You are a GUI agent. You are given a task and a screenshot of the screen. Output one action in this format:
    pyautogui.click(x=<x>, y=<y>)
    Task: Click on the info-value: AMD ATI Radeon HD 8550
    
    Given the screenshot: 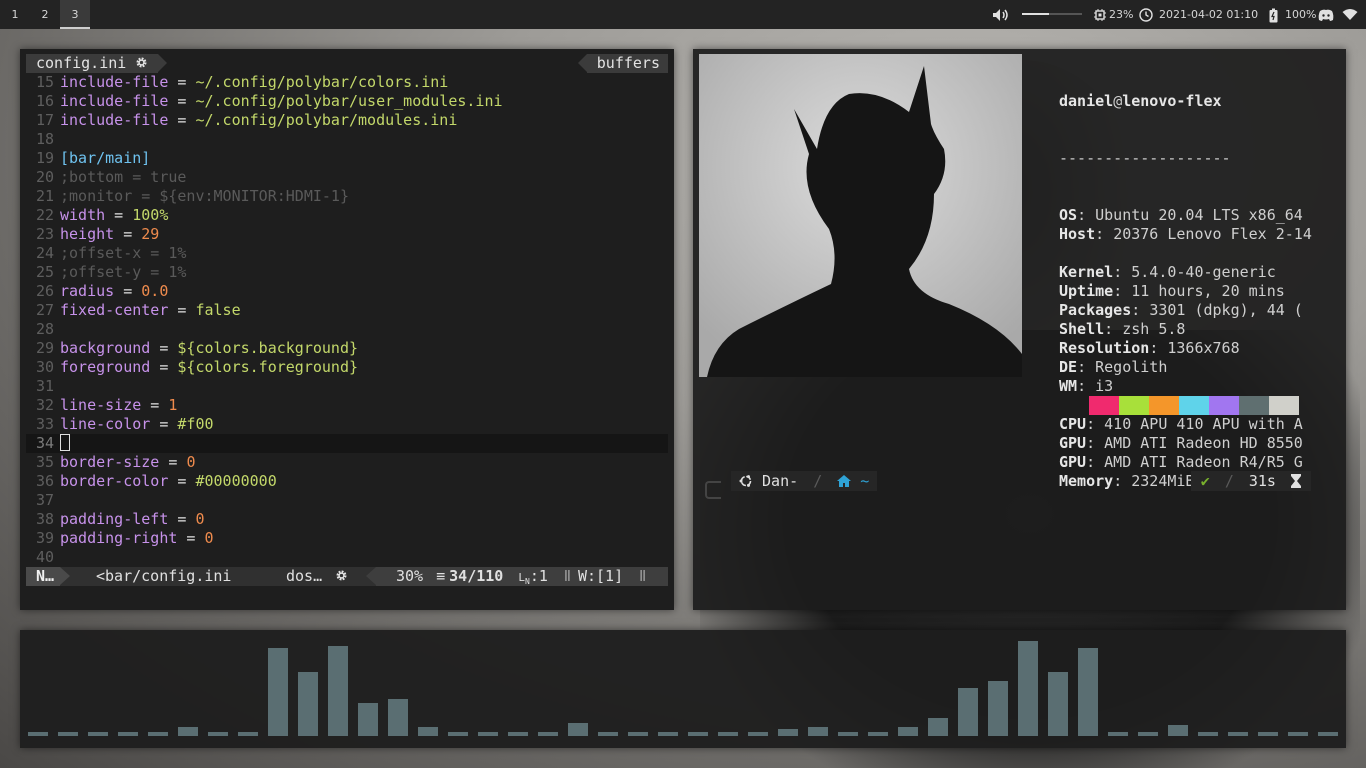 What is the action you would take?
    pyautogui.click(x=1203, y=443)
    